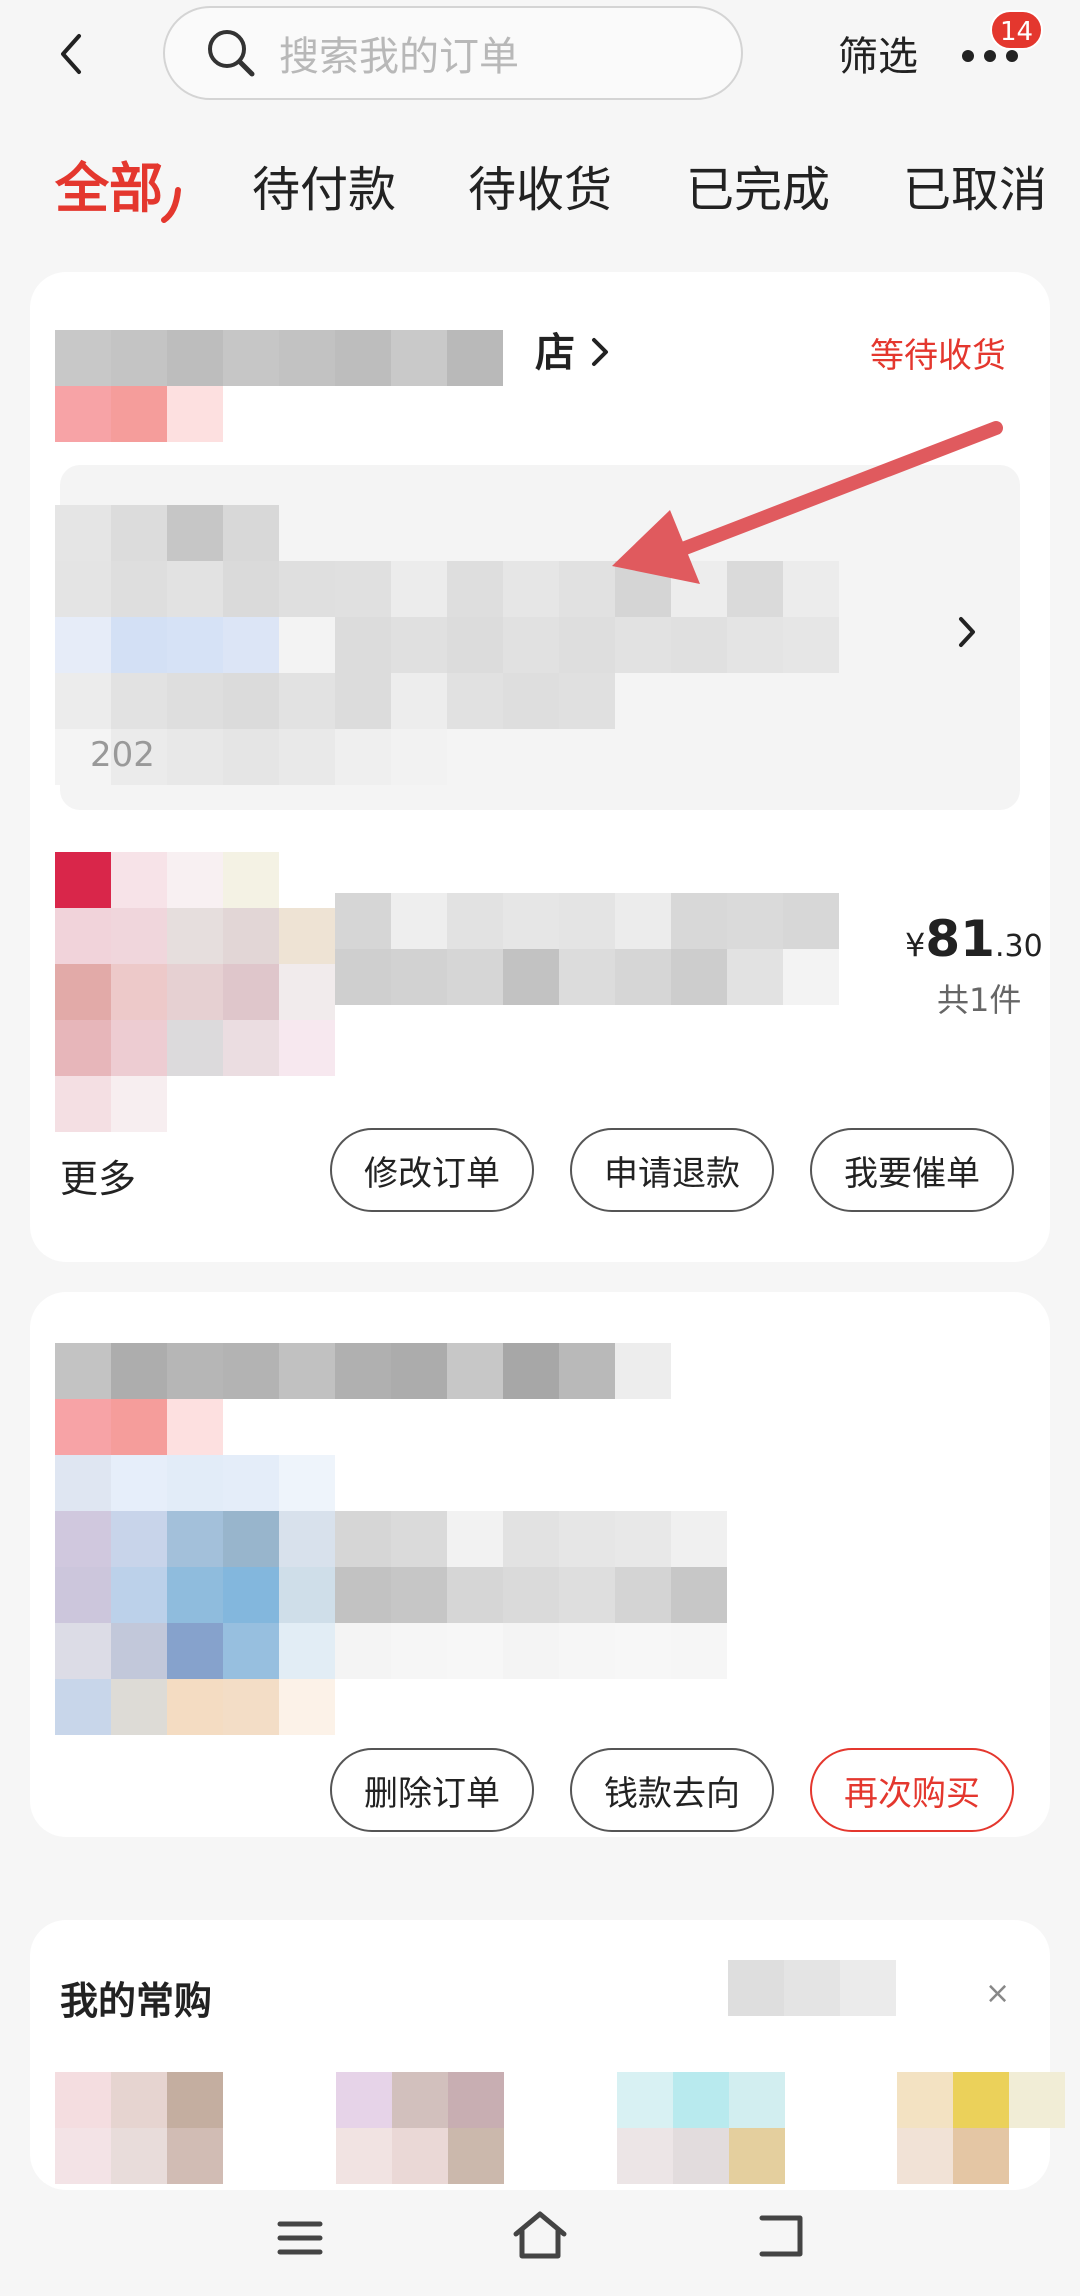 This screenshot has width=1080, height=2296. I want to click on item-count: 共1件, so click(979, 1000).